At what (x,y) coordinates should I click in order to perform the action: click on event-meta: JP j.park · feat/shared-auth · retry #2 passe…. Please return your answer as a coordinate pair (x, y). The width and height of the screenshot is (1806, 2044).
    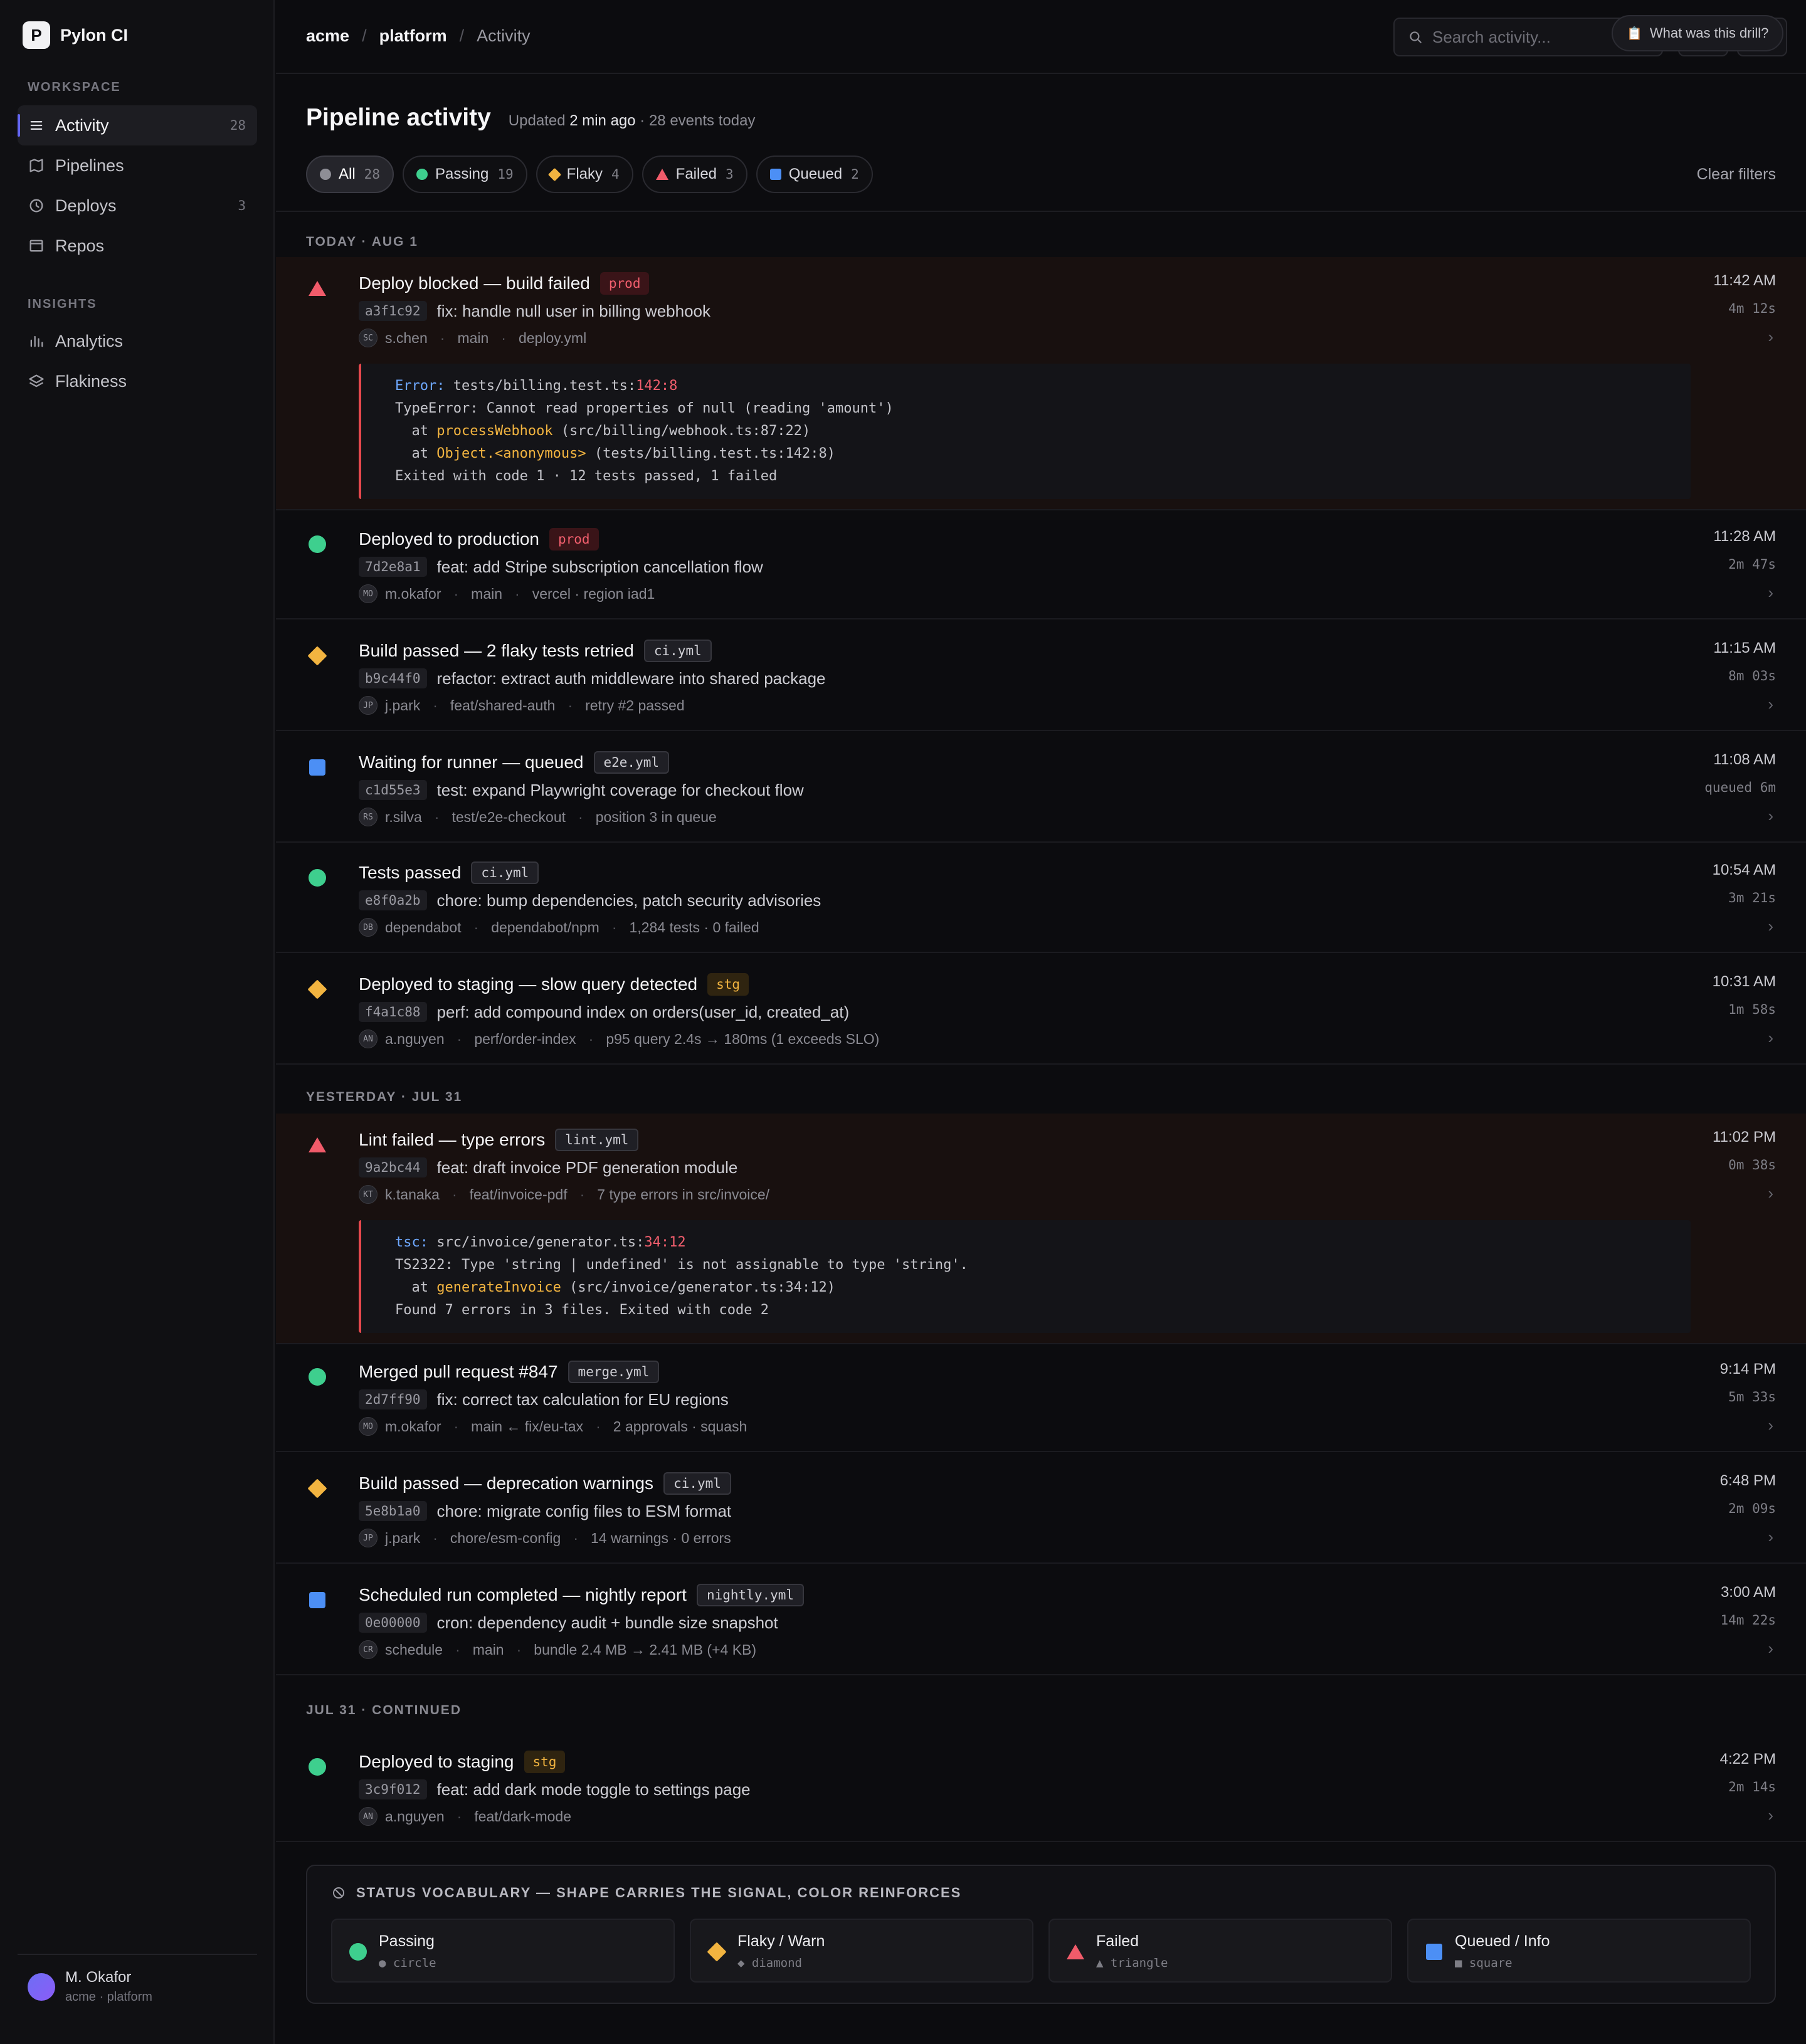
    Looking at the image, I should click on (522, 705).